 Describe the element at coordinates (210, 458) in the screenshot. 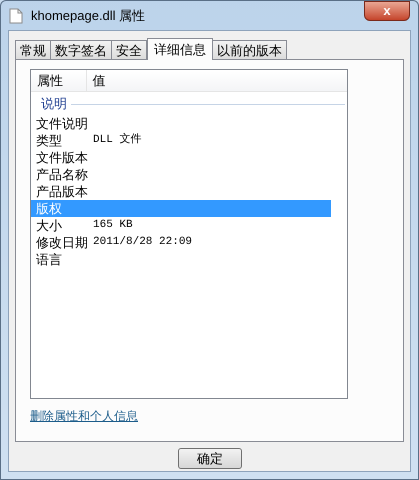

I see `ok-button: 确定` at that location.